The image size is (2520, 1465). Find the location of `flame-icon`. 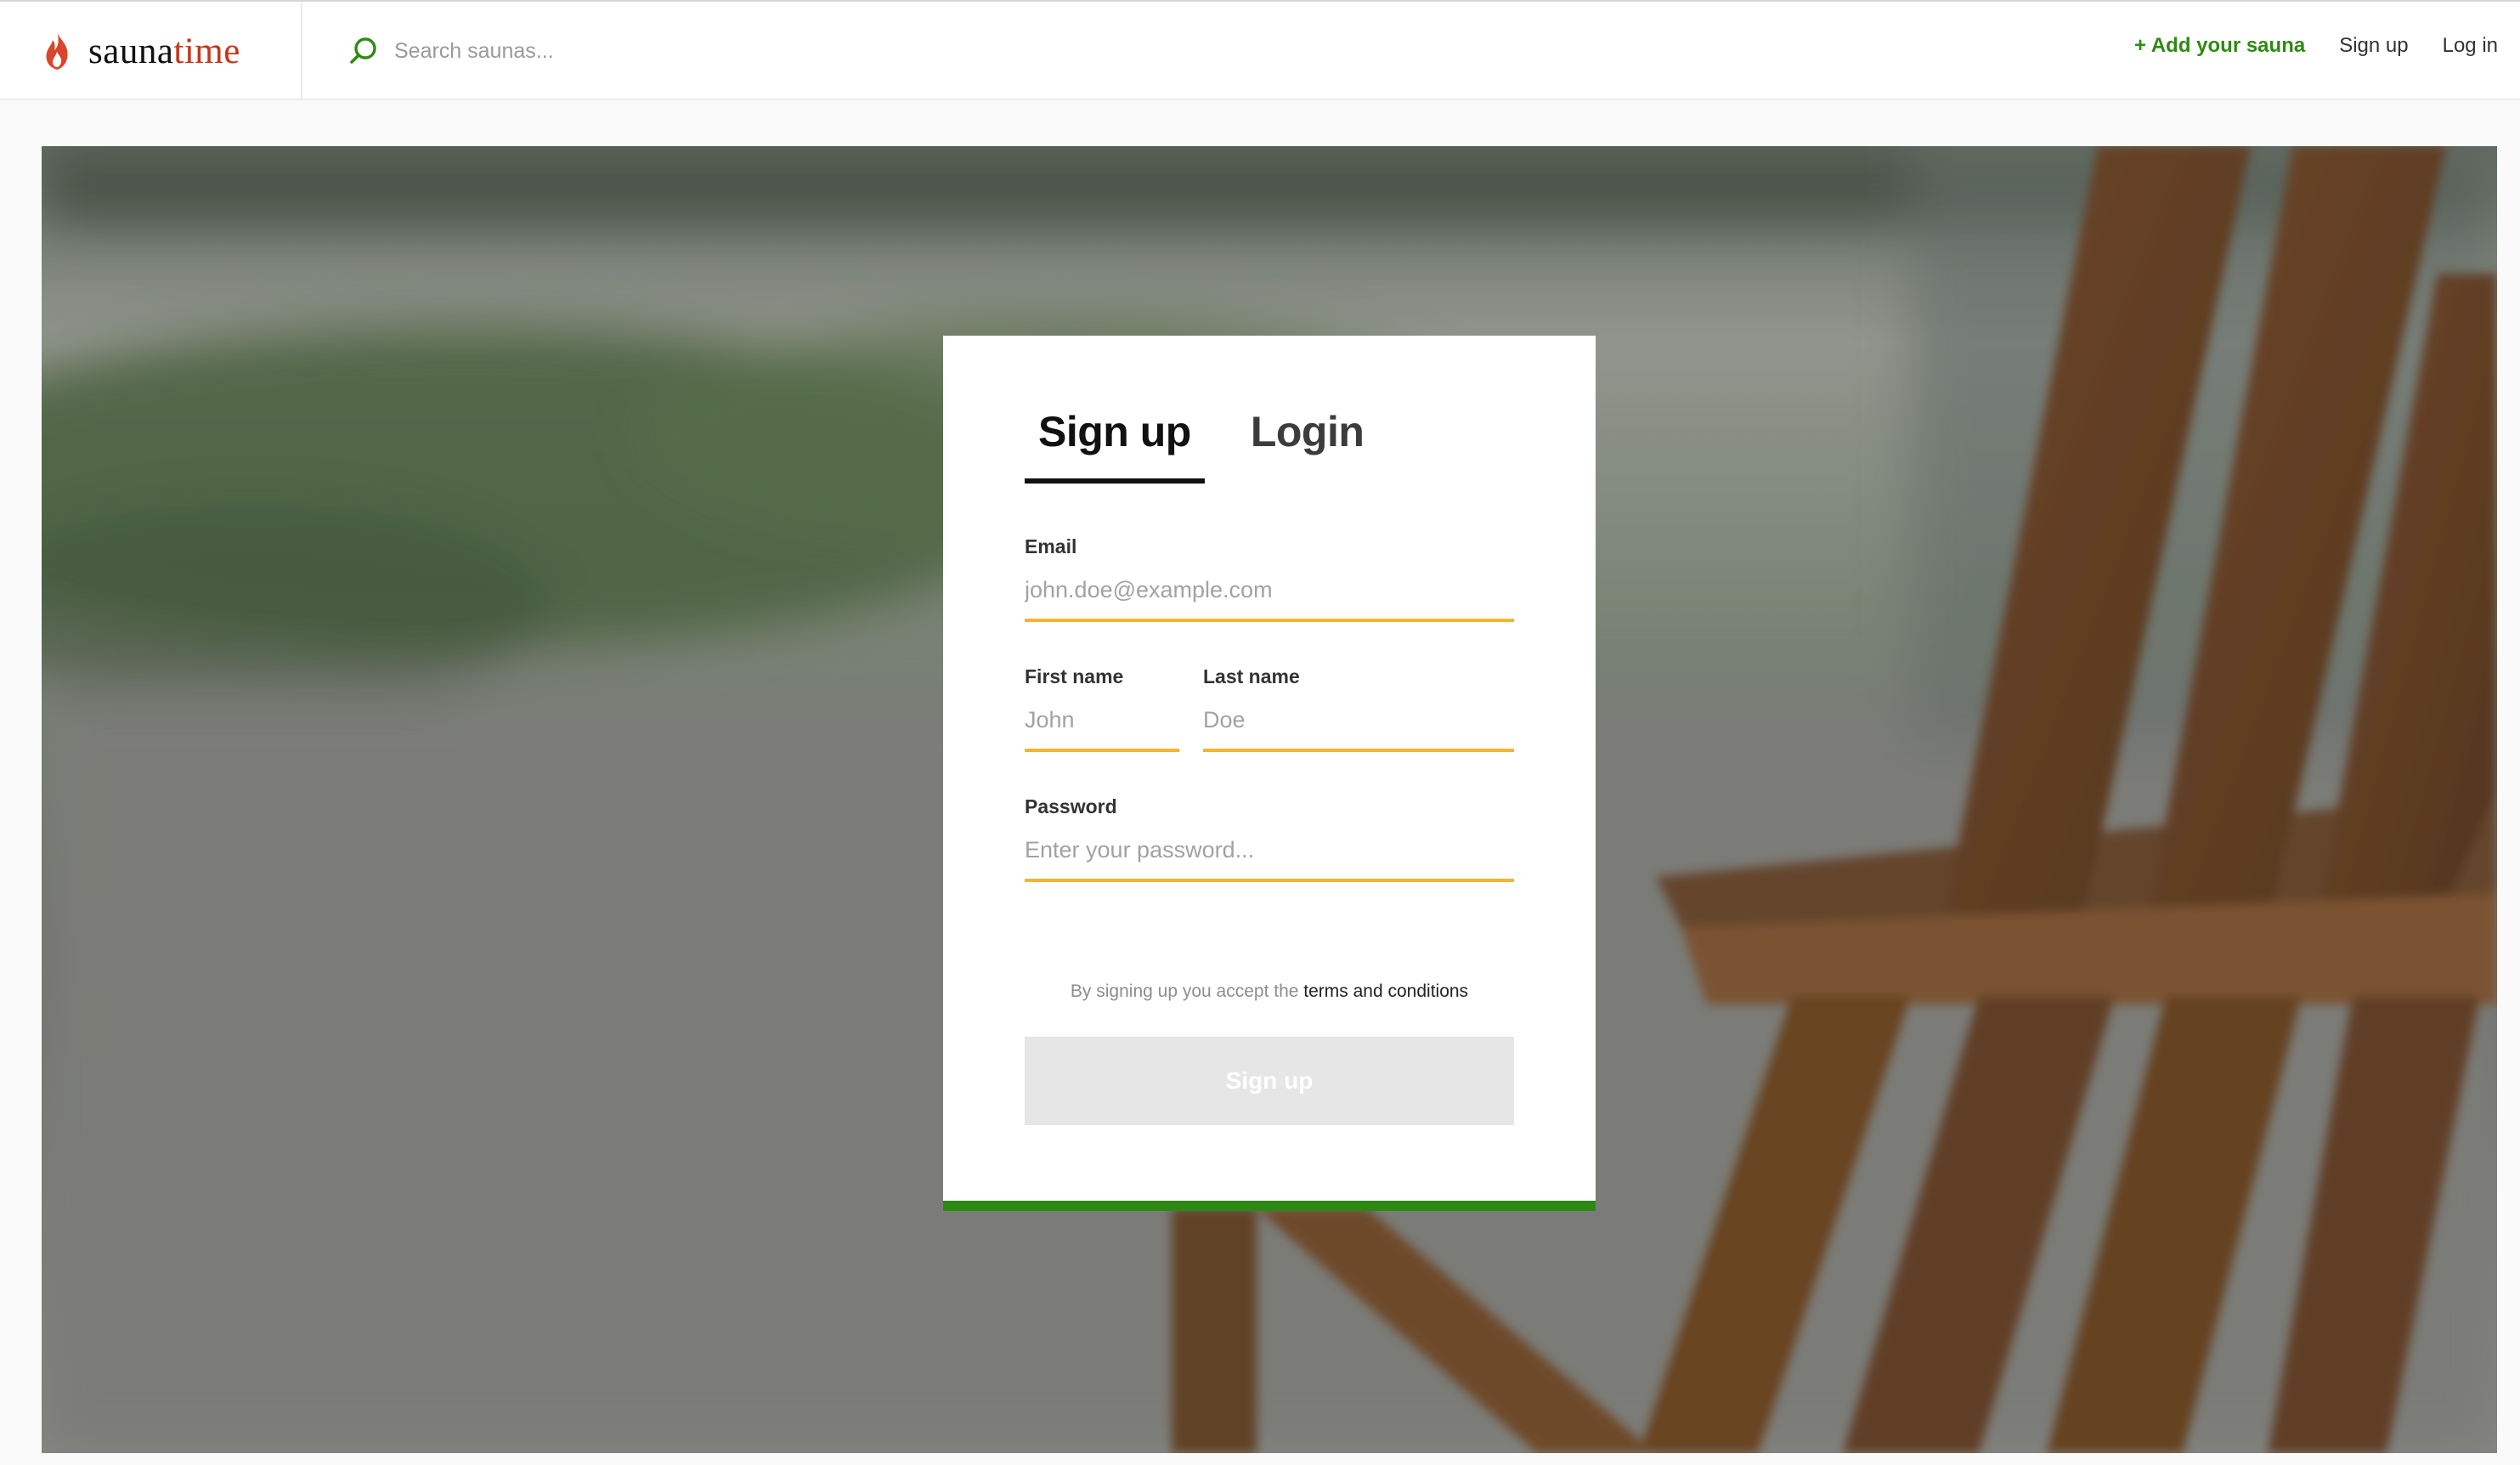

flame-icon is located at coordinates (57, 50).